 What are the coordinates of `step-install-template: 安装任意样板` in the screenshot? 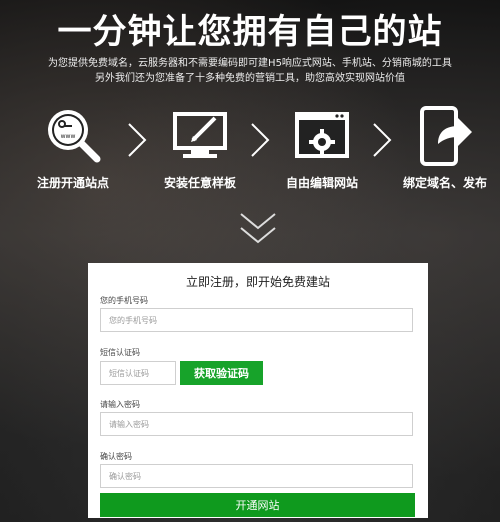 It's located at (200, 144).